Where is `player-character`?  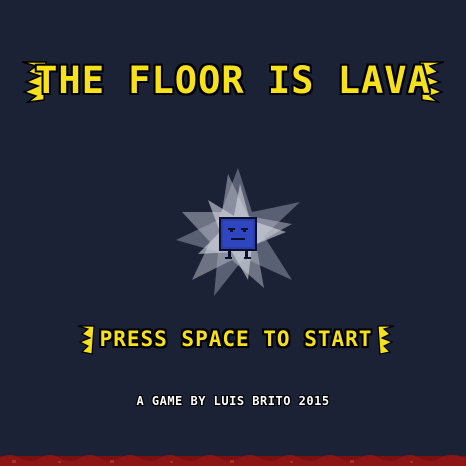
player-character is located at coordinates (238, 232).